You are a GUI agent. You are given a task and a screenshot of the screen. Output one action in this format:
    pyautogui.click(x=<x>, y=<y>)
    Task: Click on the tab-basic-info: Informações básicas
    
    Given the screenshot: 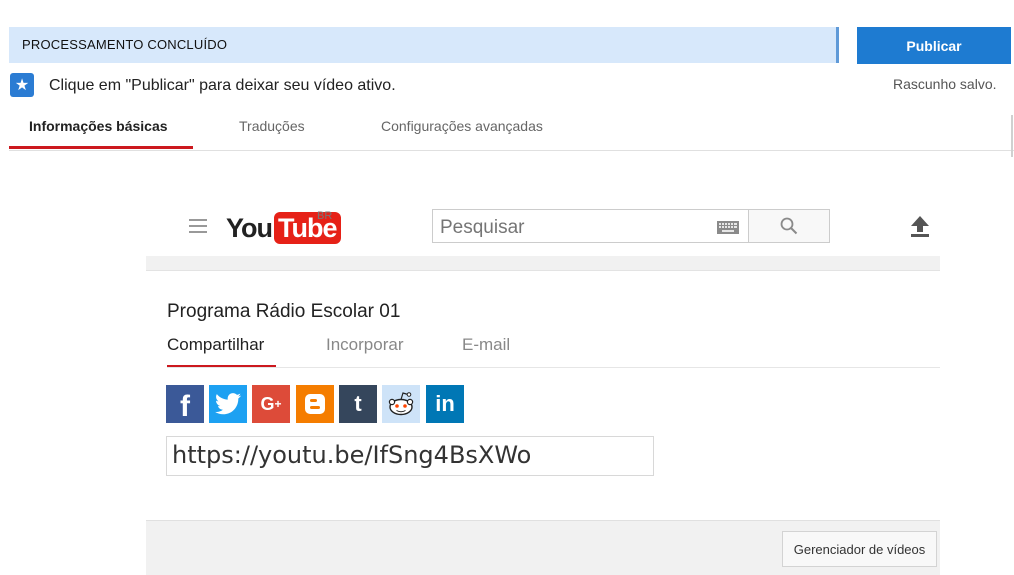 What is the action you would take?
    pyautogui.click(x=98, y=126)
    